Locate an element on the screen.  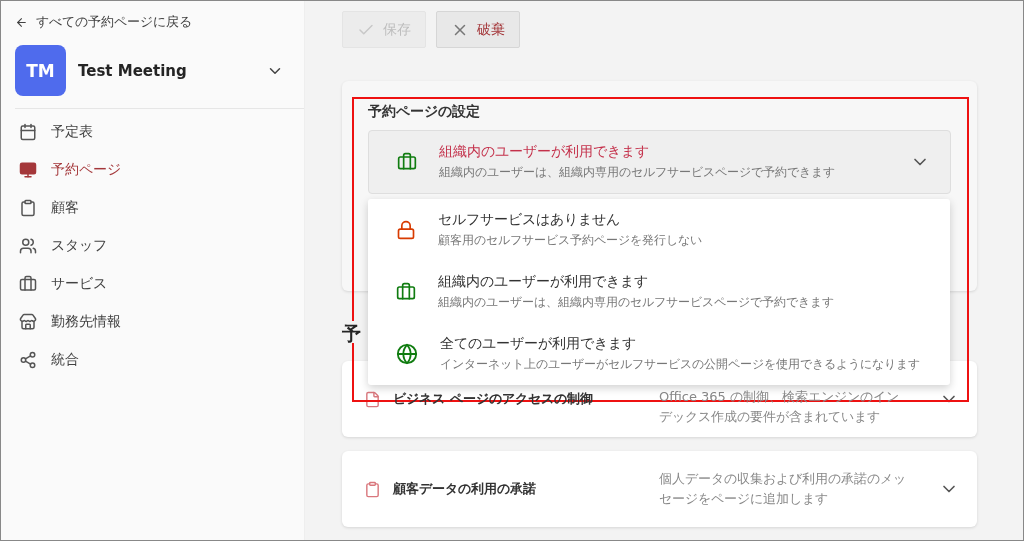
nav-item: 予約ページ is located at coordinates (68, 170).